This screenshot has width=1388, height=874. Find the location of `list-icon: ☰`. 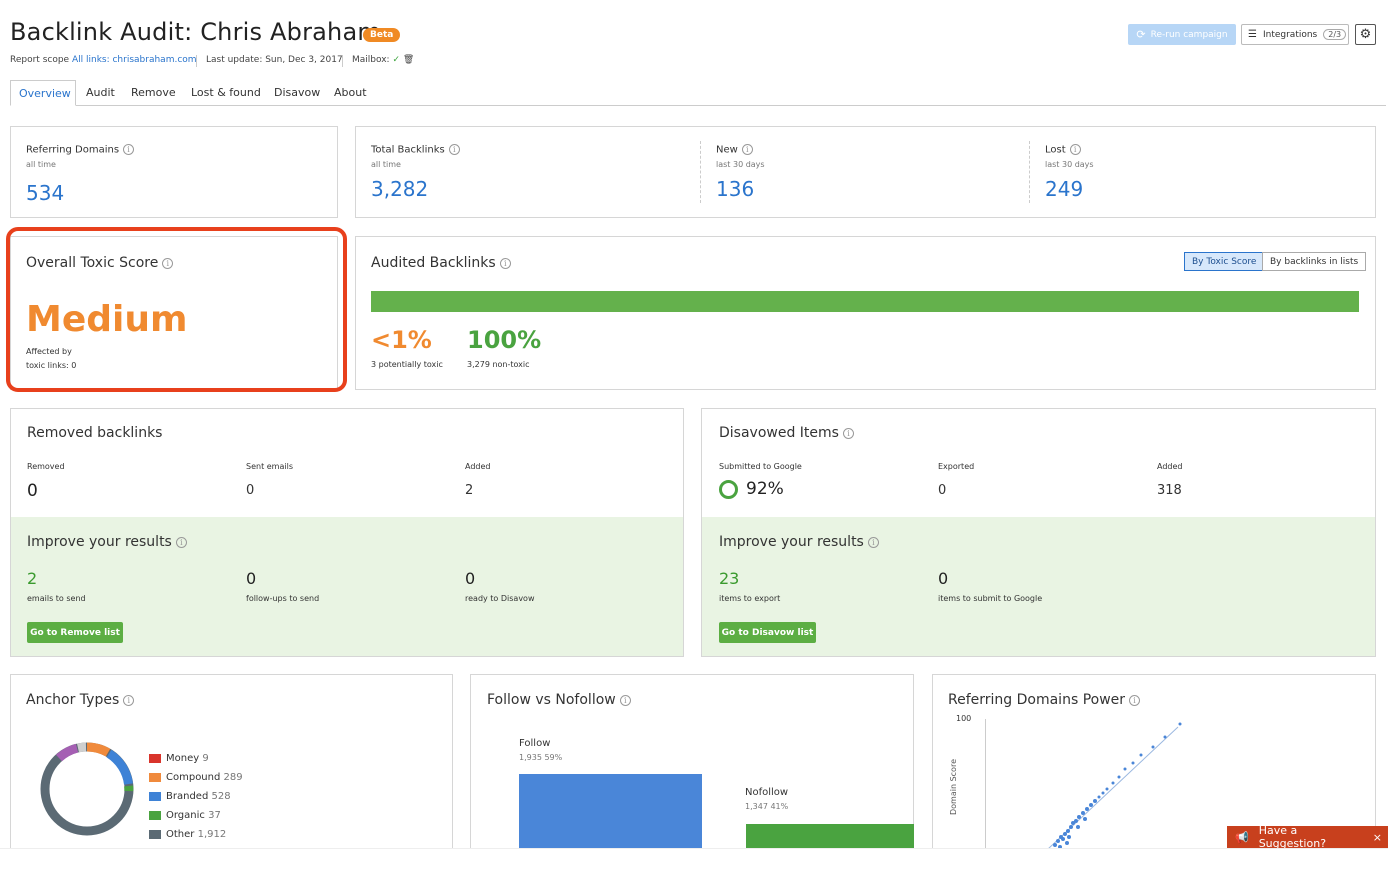

list-icon: ☰ is located at coordinates (1252, 34).